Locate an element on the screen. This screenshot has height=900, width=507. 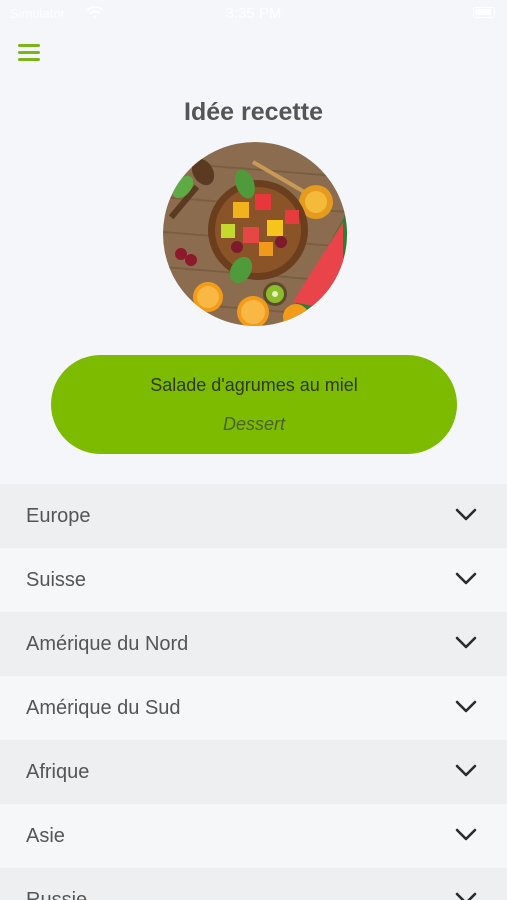
status-time: 3:35 PM is located at coordinates (253, 13).